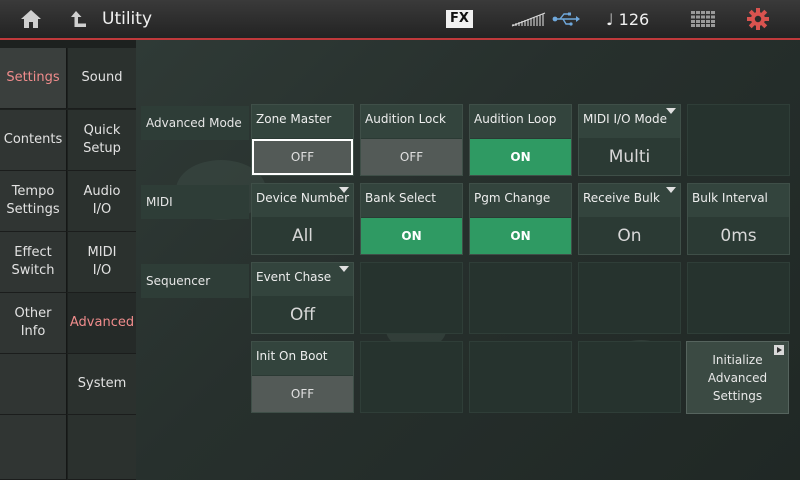 This screenshot has height=480, width=800. What do you see at coordinates (610, 19) in the screenshot?
I see `quarter-note-icon: ♩` at bounding box center [610, 19].